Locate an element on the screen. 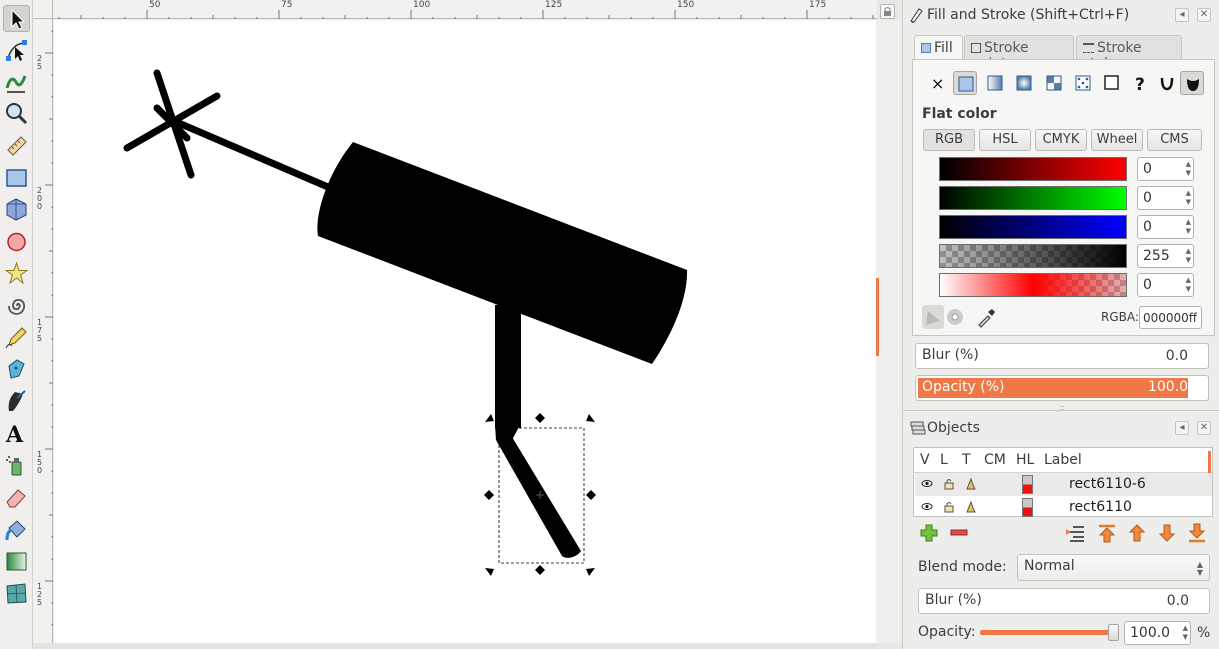 This screenshot has height=649, width=1219. 3d-box-tool-icon is located at coordinates (16, 209).